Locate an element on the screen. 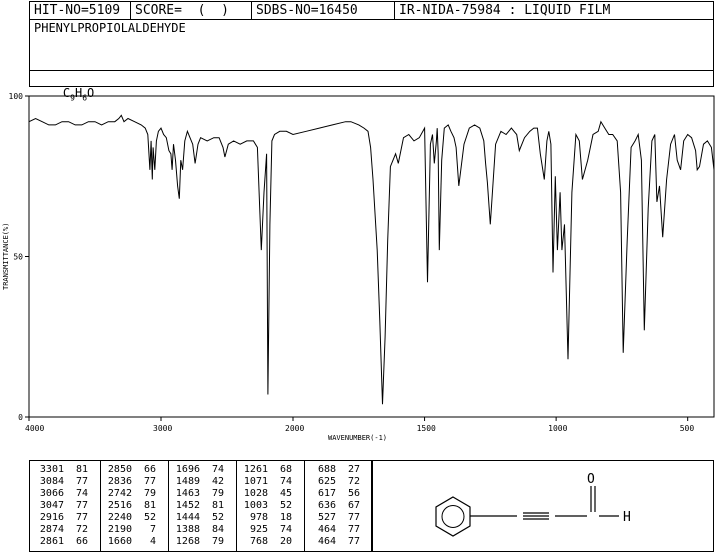 The width and height of the screenshot is (715, 553). peak-wavenumber: 2861 is located at coordinates (51, 541).